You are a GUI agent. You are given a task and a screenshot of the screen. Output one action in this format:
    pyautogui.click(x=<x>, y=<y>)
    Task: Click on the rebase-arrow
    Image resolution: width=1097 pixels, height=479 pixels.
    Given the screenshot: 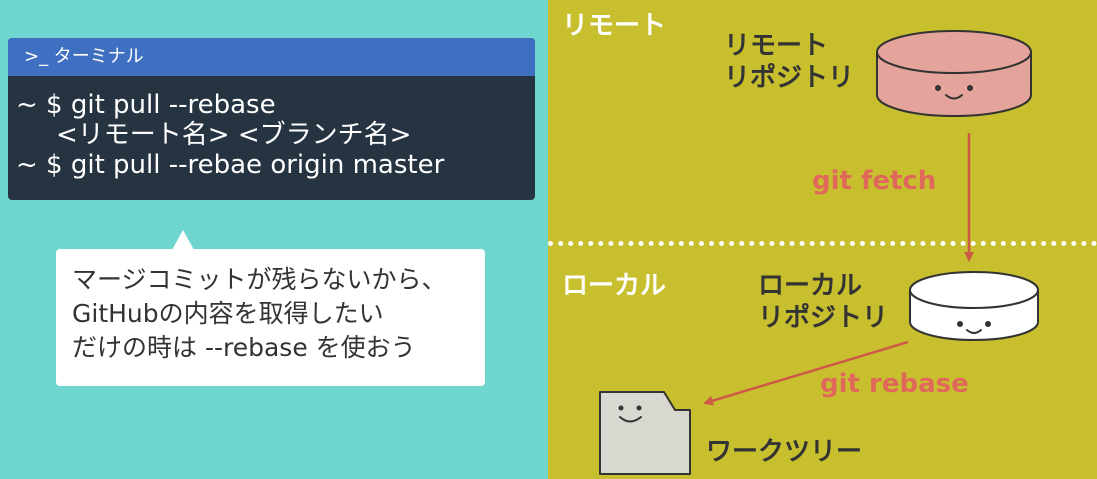 What is the action you would take?
    pyautogui.click(x=806, y=373)
    